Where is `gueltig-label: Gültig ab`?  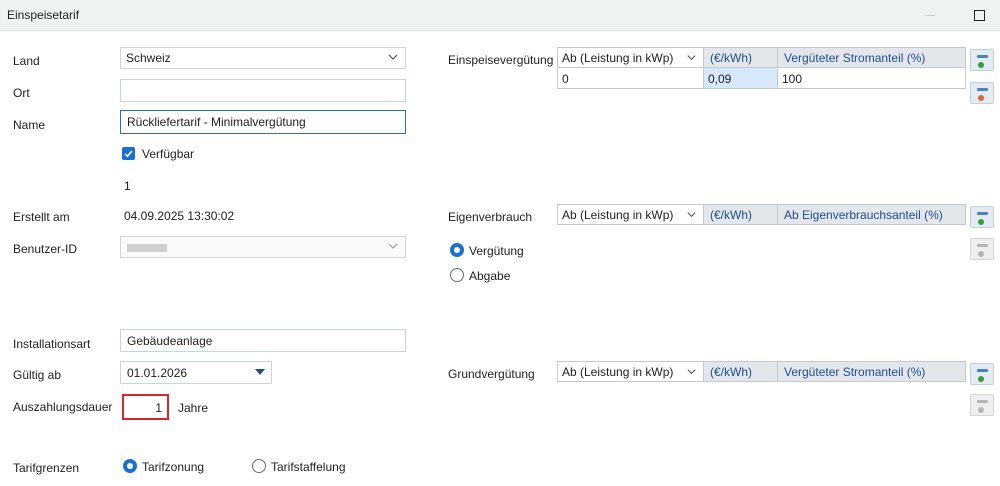
gueltig-label: Gültig ab is located at coordinates (37, 375).